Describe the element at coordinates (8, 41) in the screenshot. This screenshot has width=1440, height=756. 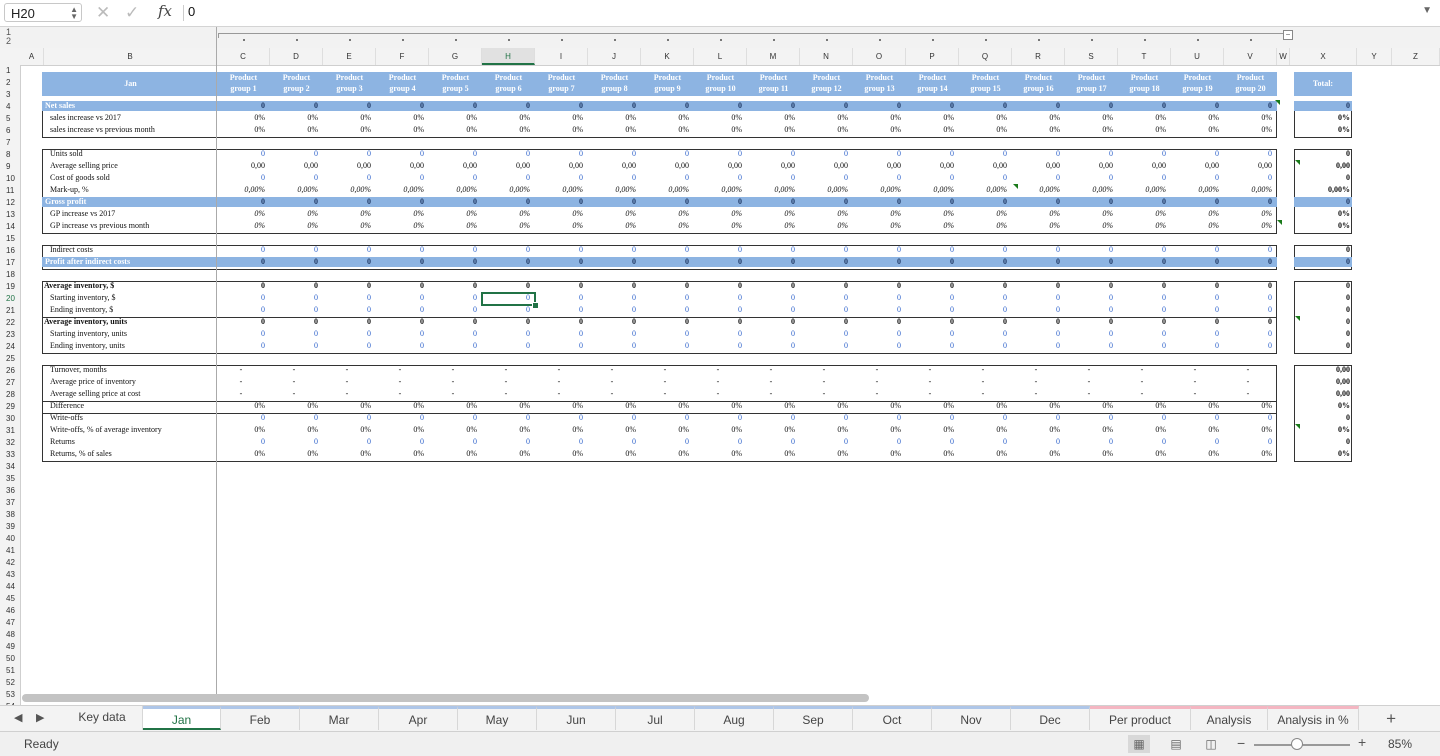
I see `outline-level-2-button: 2` at that location.